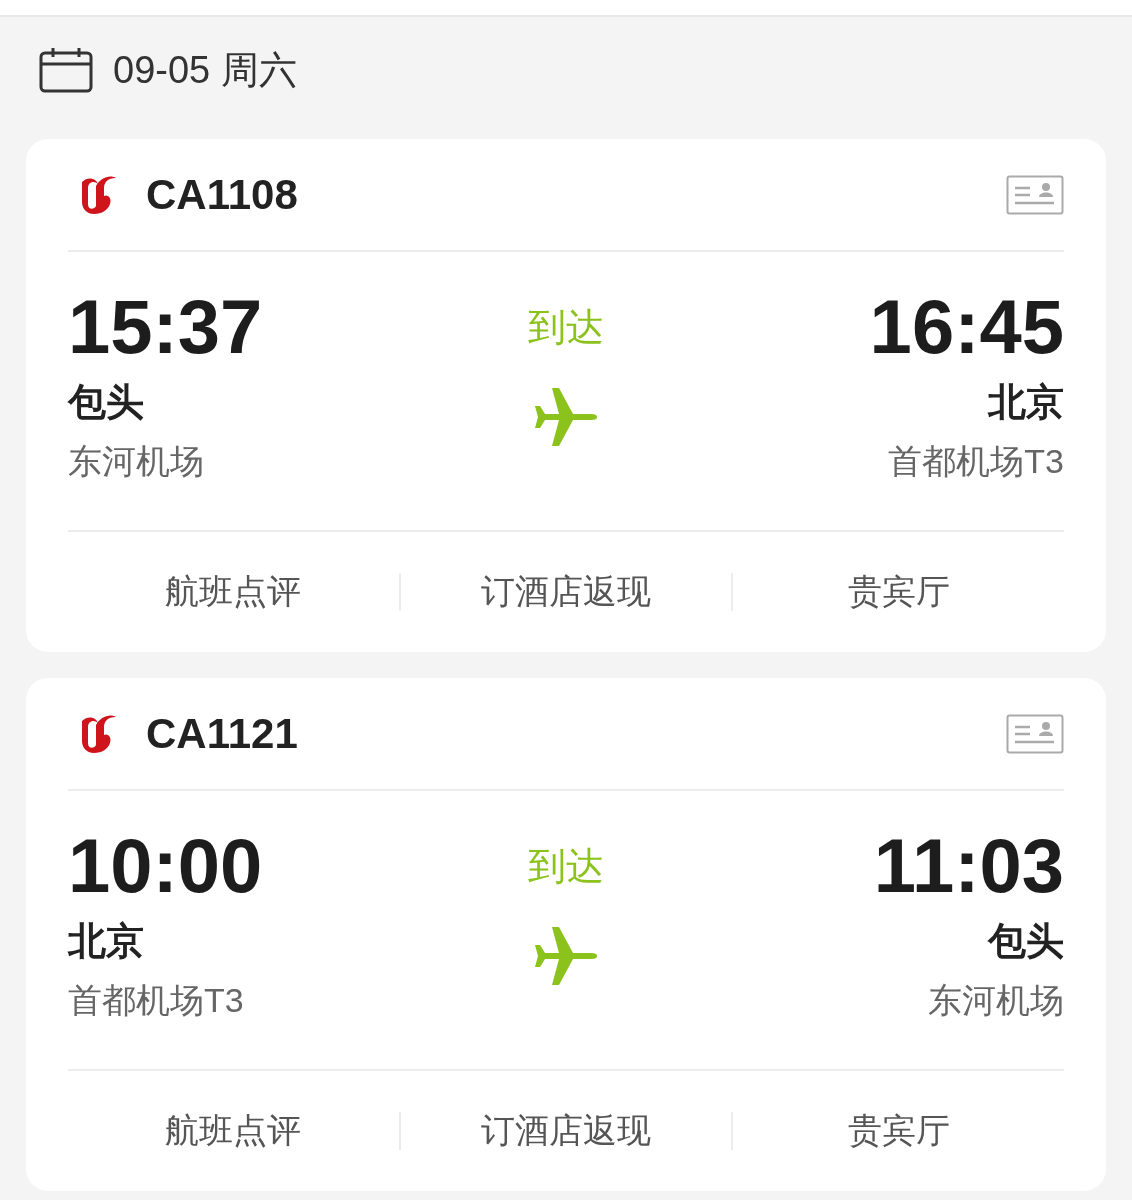 Image resolution: width=1132 pixels, height=1200 pixels. I want to click on departure-time: 10:00, so click(165, 866).